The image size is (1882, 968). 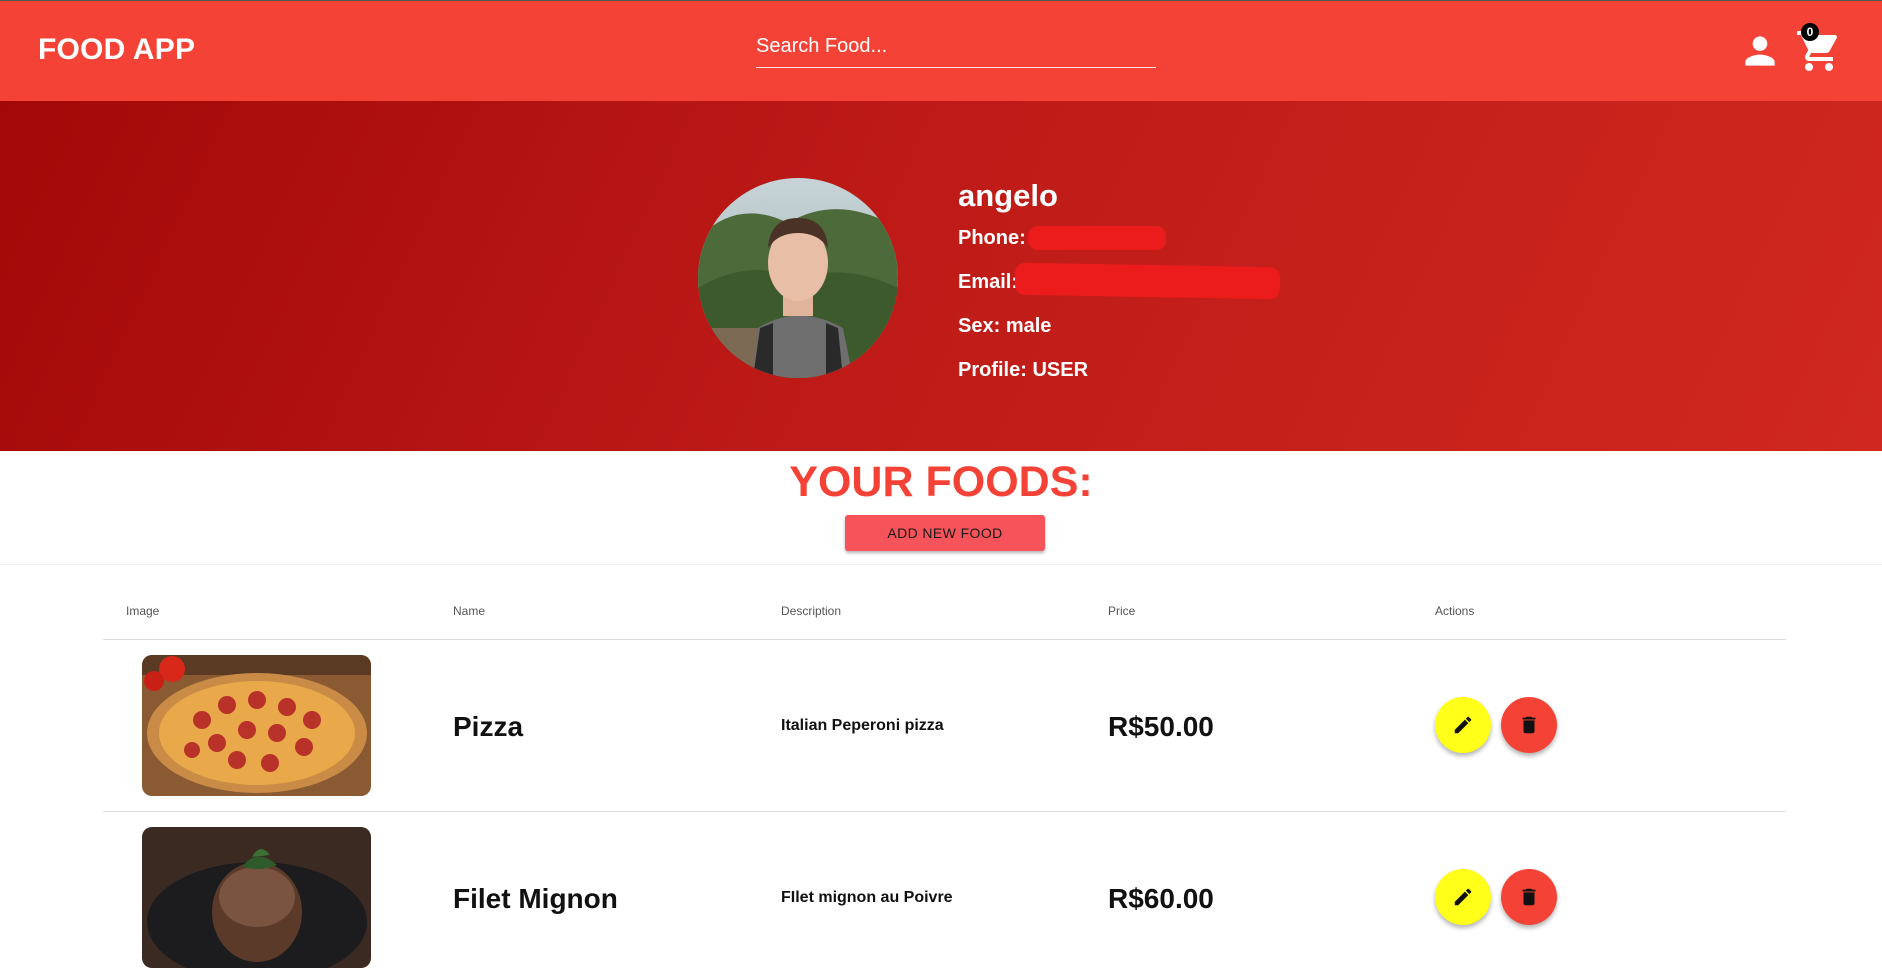 I want to click on sex-label: Sex:, so click(x=979, y=326).